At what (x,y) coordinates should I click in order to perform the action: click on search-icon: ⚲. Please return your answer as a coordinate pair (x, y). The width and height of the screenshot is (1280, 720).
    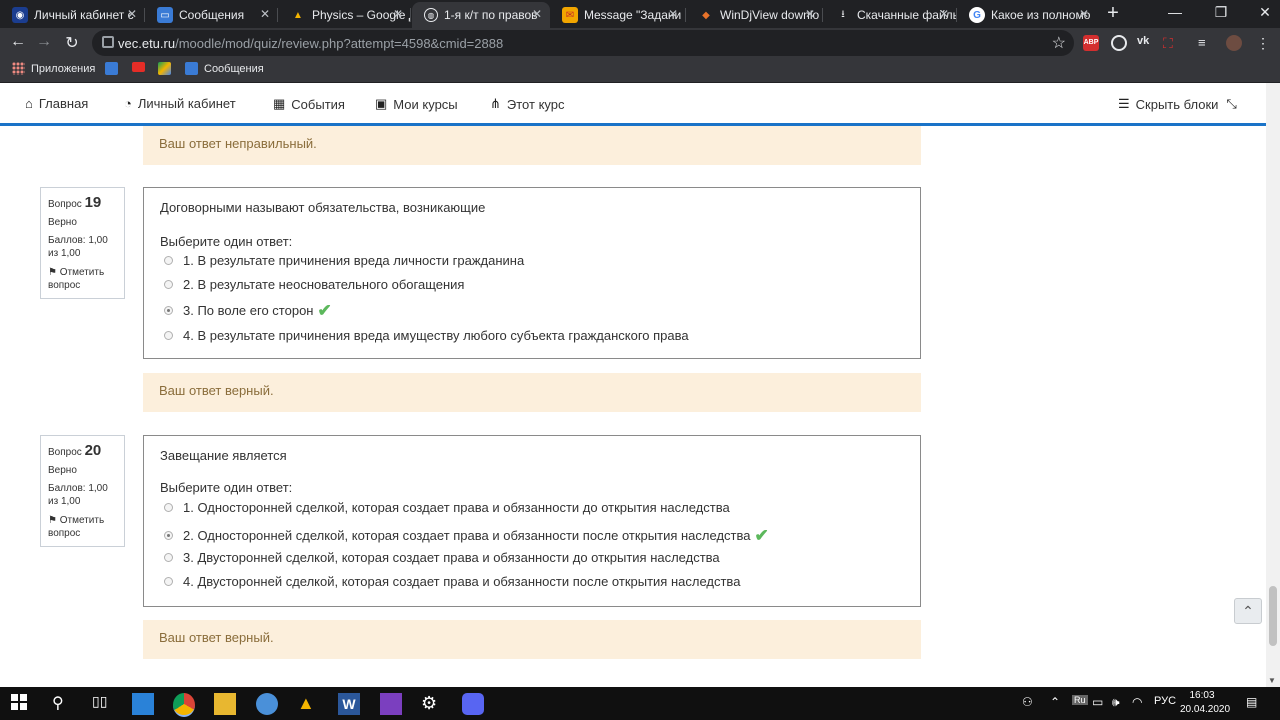
    Looking at the image, I should click on (63, 704).